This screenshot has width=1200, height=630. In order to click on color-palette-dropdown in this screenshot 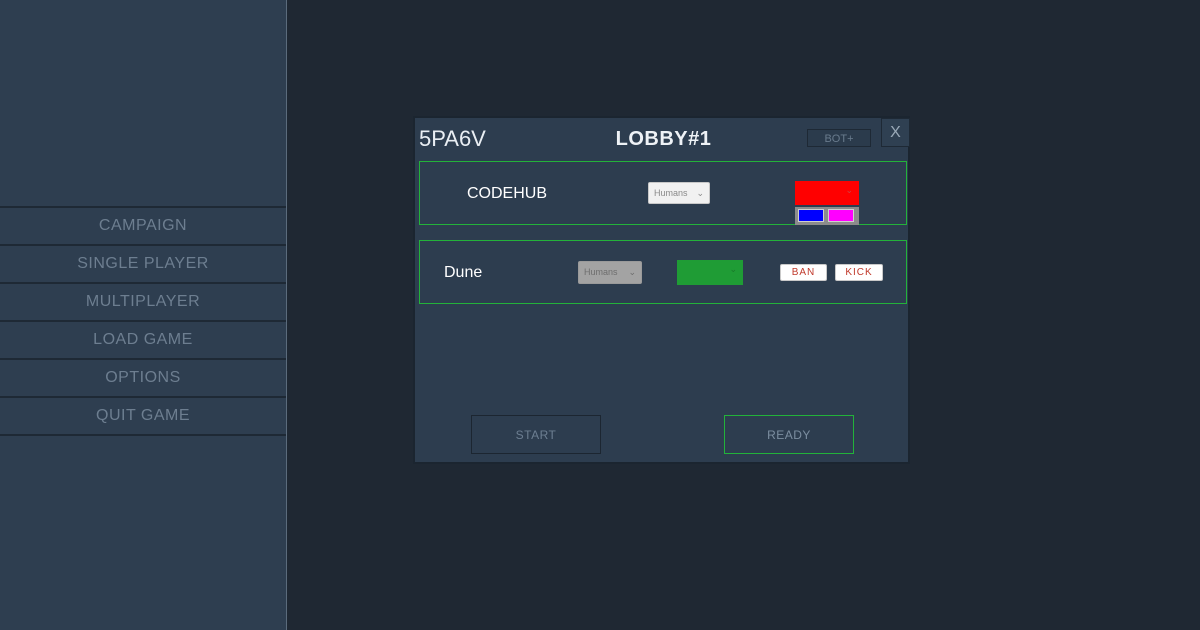, I will do `click(827, 216)`.